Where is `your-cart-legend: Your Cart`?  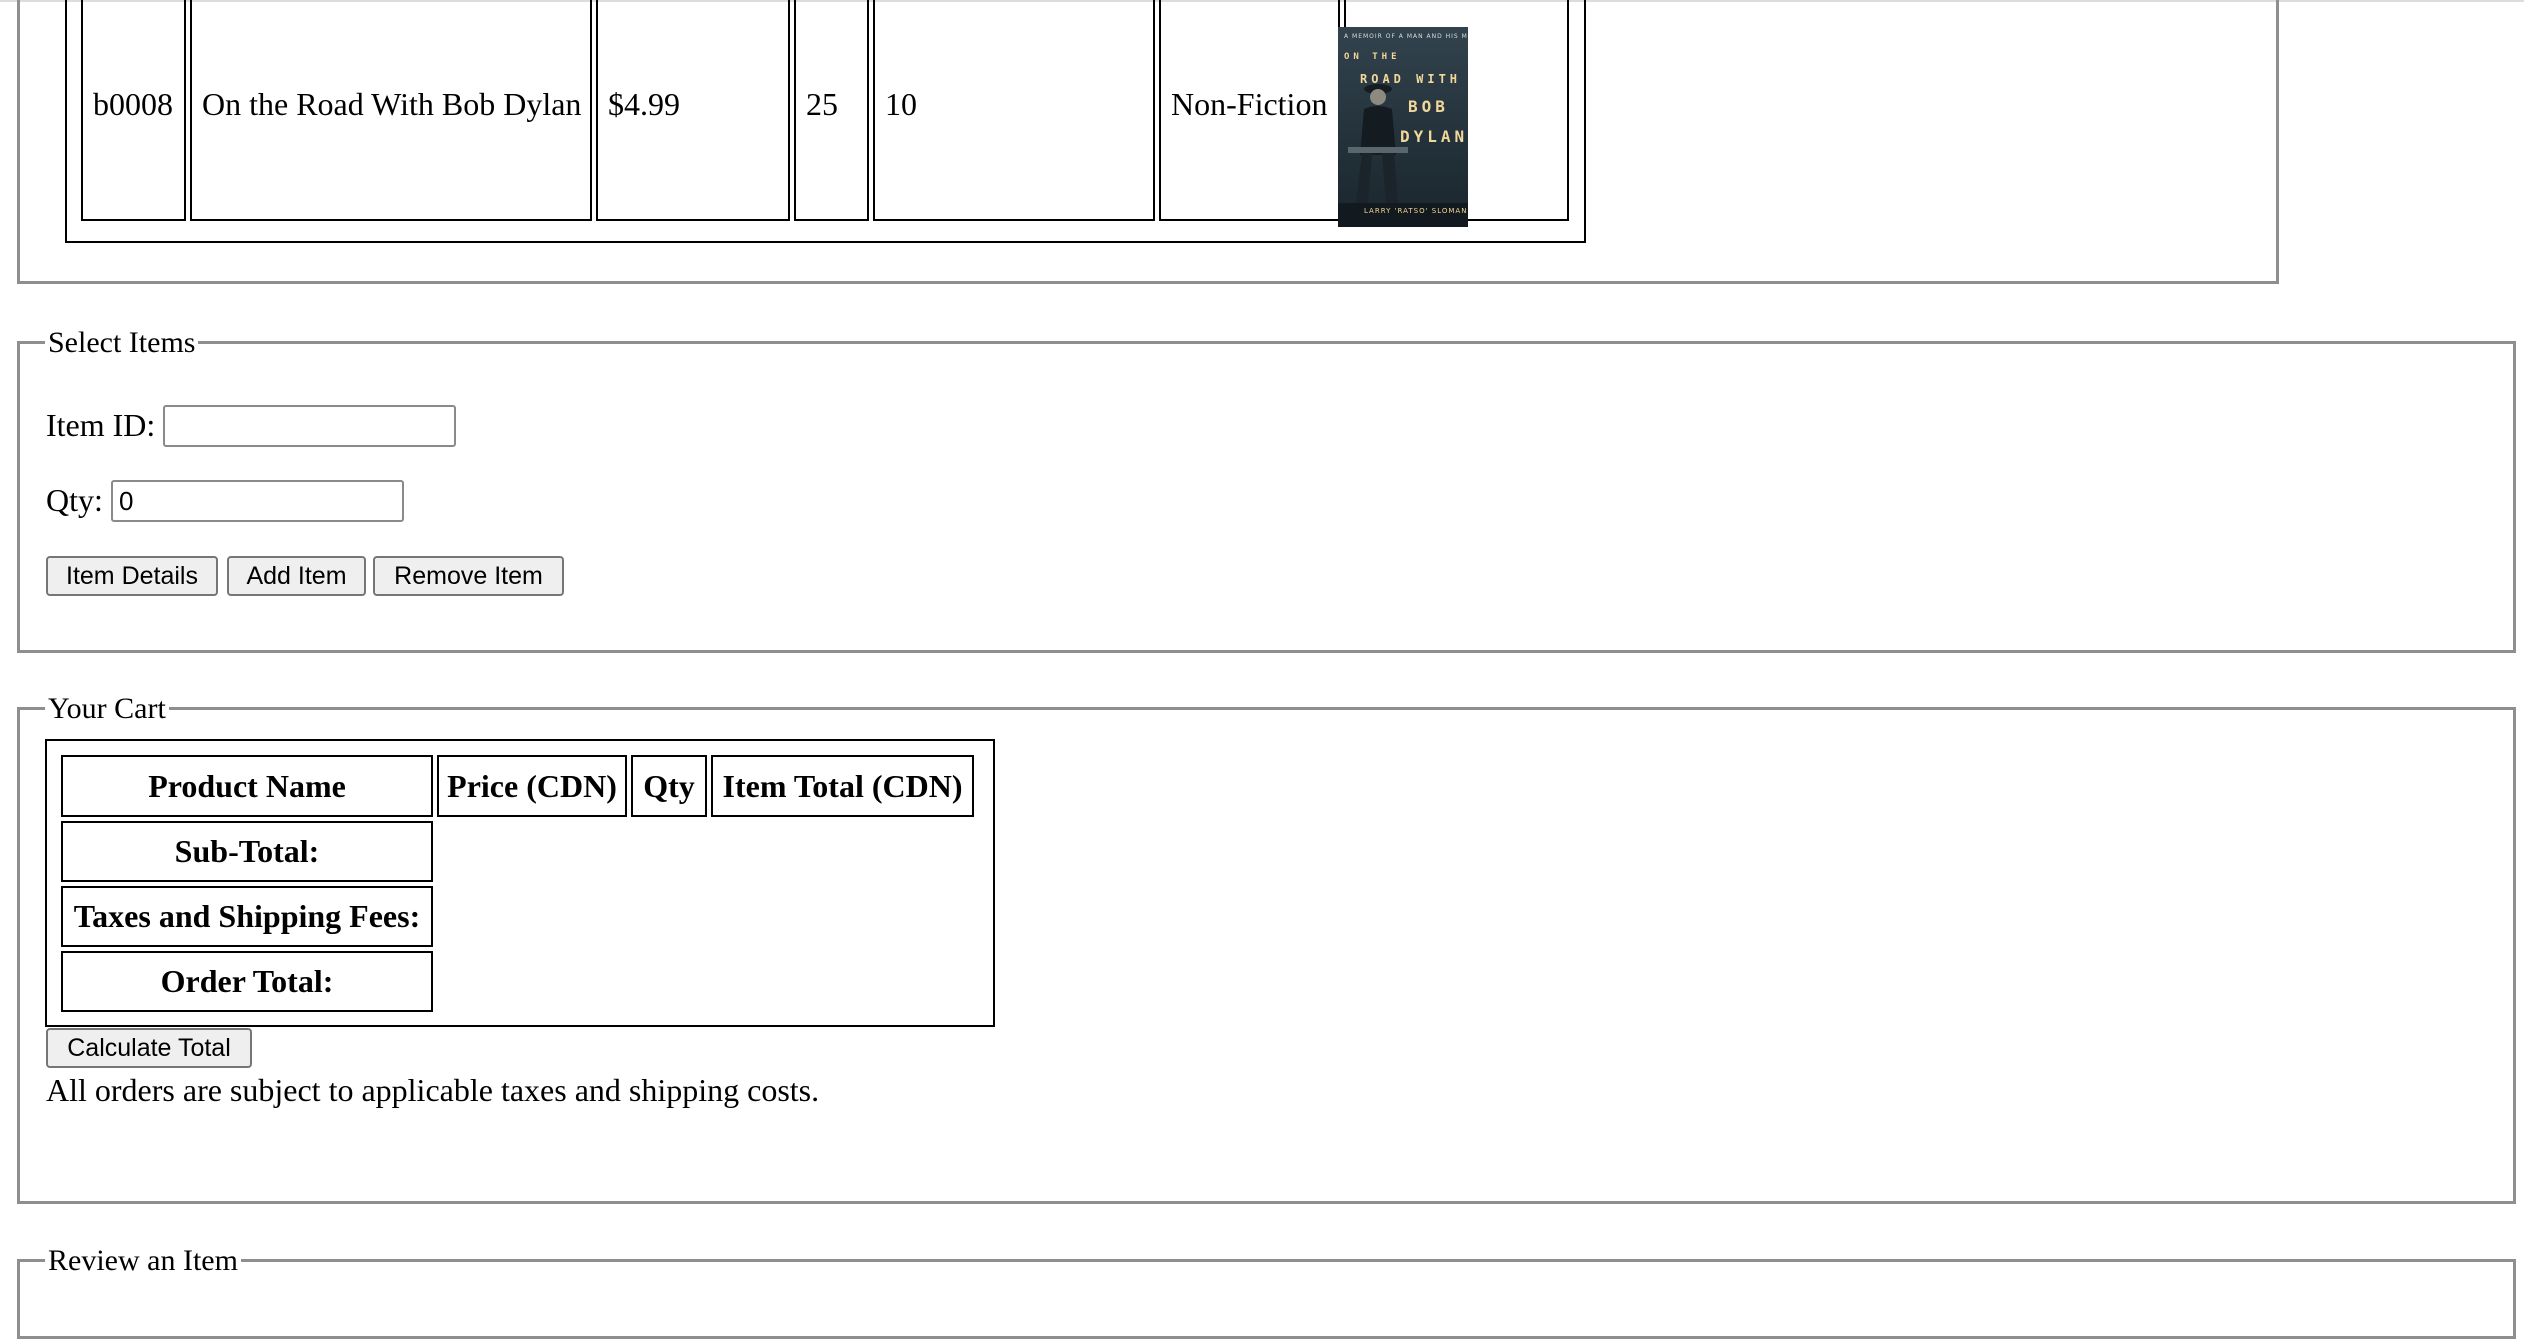
your-cart-legend: Your Cart is located at coordinates (107, 709).